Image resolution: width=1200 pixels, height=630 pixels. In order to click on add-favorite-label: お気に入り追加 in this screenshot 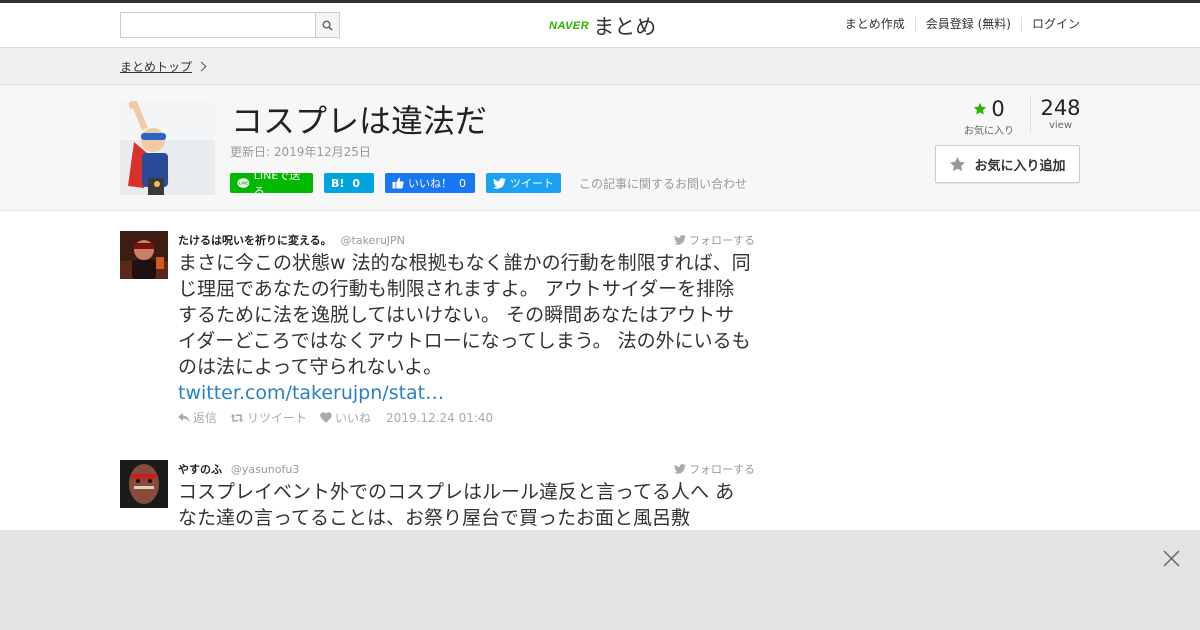, I will do `click(1020, 166)`.